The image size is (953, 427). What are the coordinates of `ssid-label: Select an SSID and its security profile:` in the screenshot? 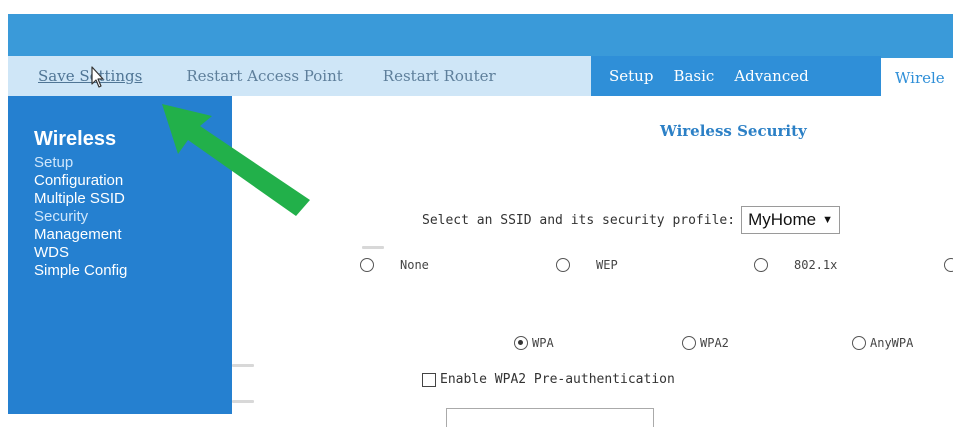 It's located at (579, 220).